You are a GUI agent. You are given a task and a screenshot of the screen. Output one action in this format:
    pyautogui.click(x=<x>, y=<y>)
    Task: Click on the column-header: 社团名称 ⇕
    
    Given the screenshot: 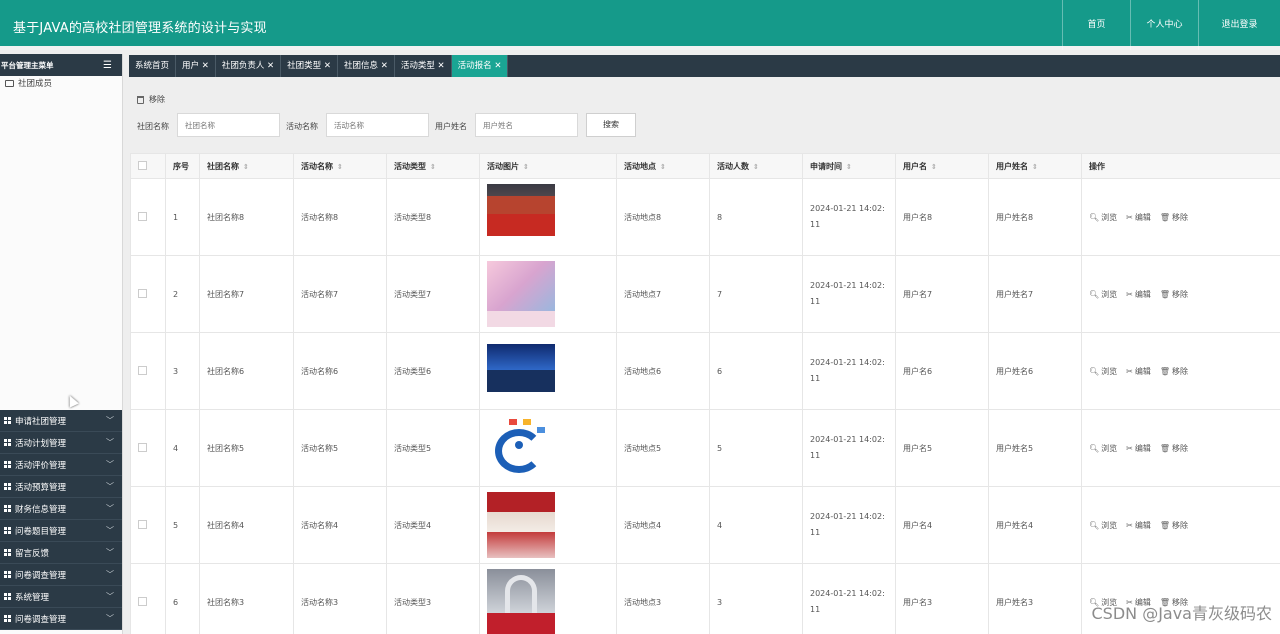 What is the action you would take?
    pyautogui.click(x=246, y=166)
    